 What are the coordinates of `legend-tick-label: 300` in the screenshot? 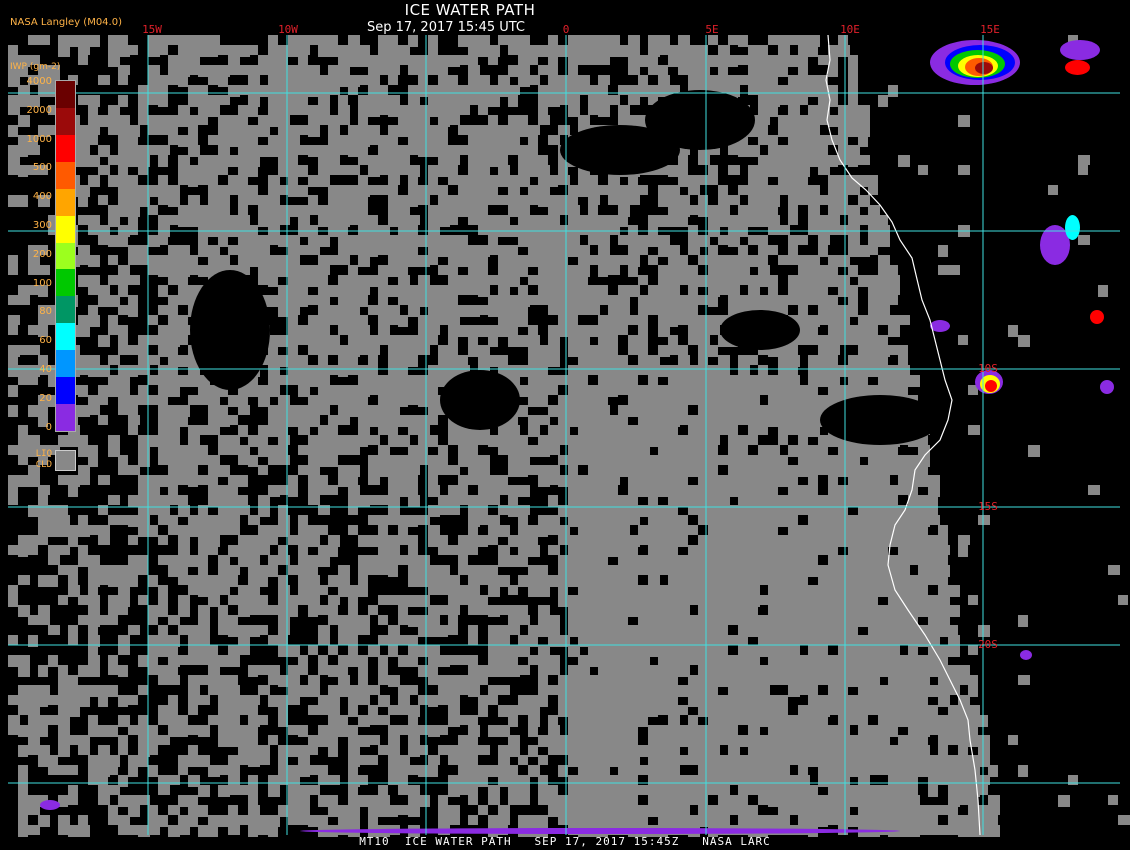 It's located at (42, 225).